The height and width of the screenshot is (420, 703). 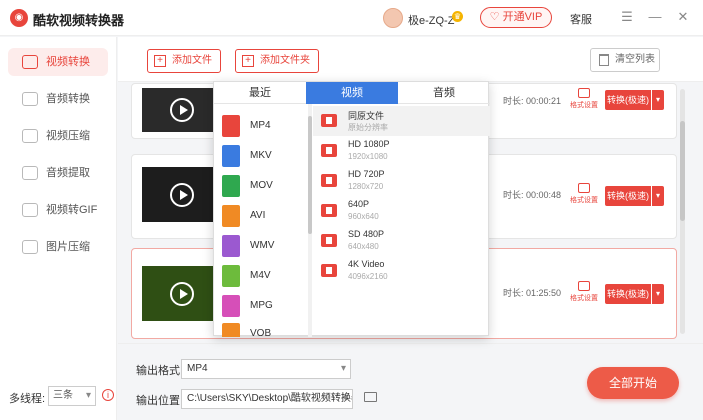 What do you see at coordinates (627, 17) in the screenshot?
I see `menu-icon: ☰` at bounding box center [627, 17].